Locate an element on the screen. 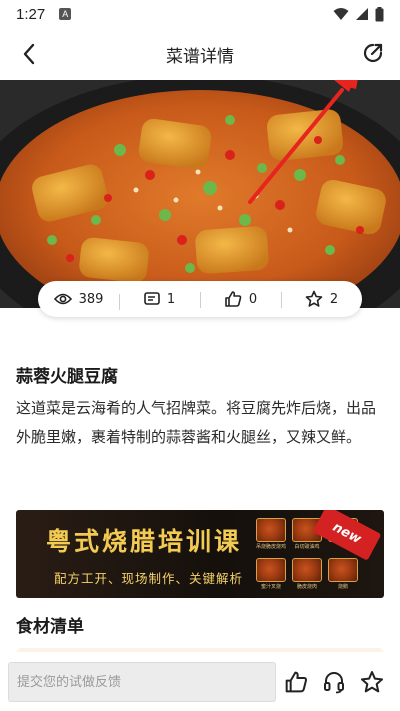 Image resolution: width=400 pixels, height=711 pixels. status-time: 1:27 is located at coordinates (31, 14).